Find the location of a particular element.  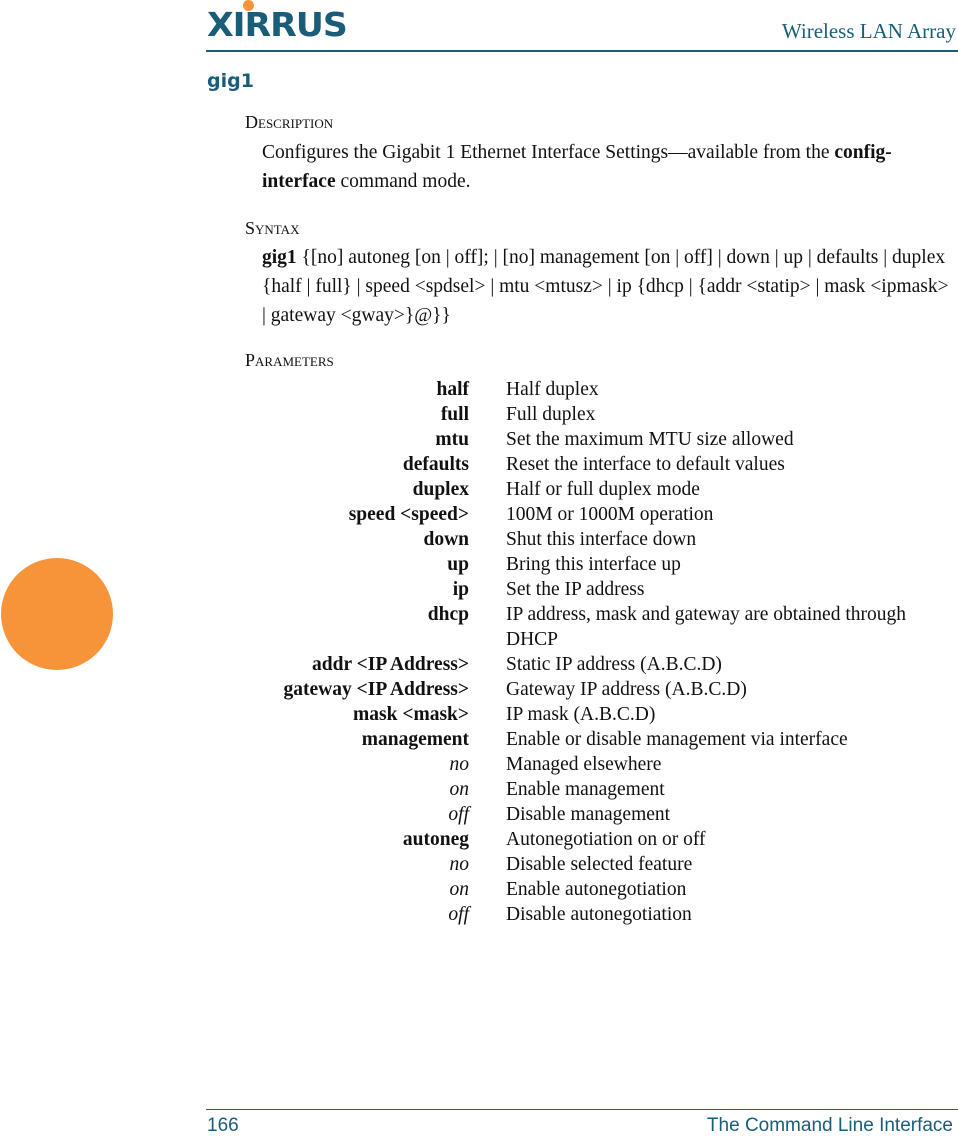

decorative-orange-circle is located at coordinates (57, 614).